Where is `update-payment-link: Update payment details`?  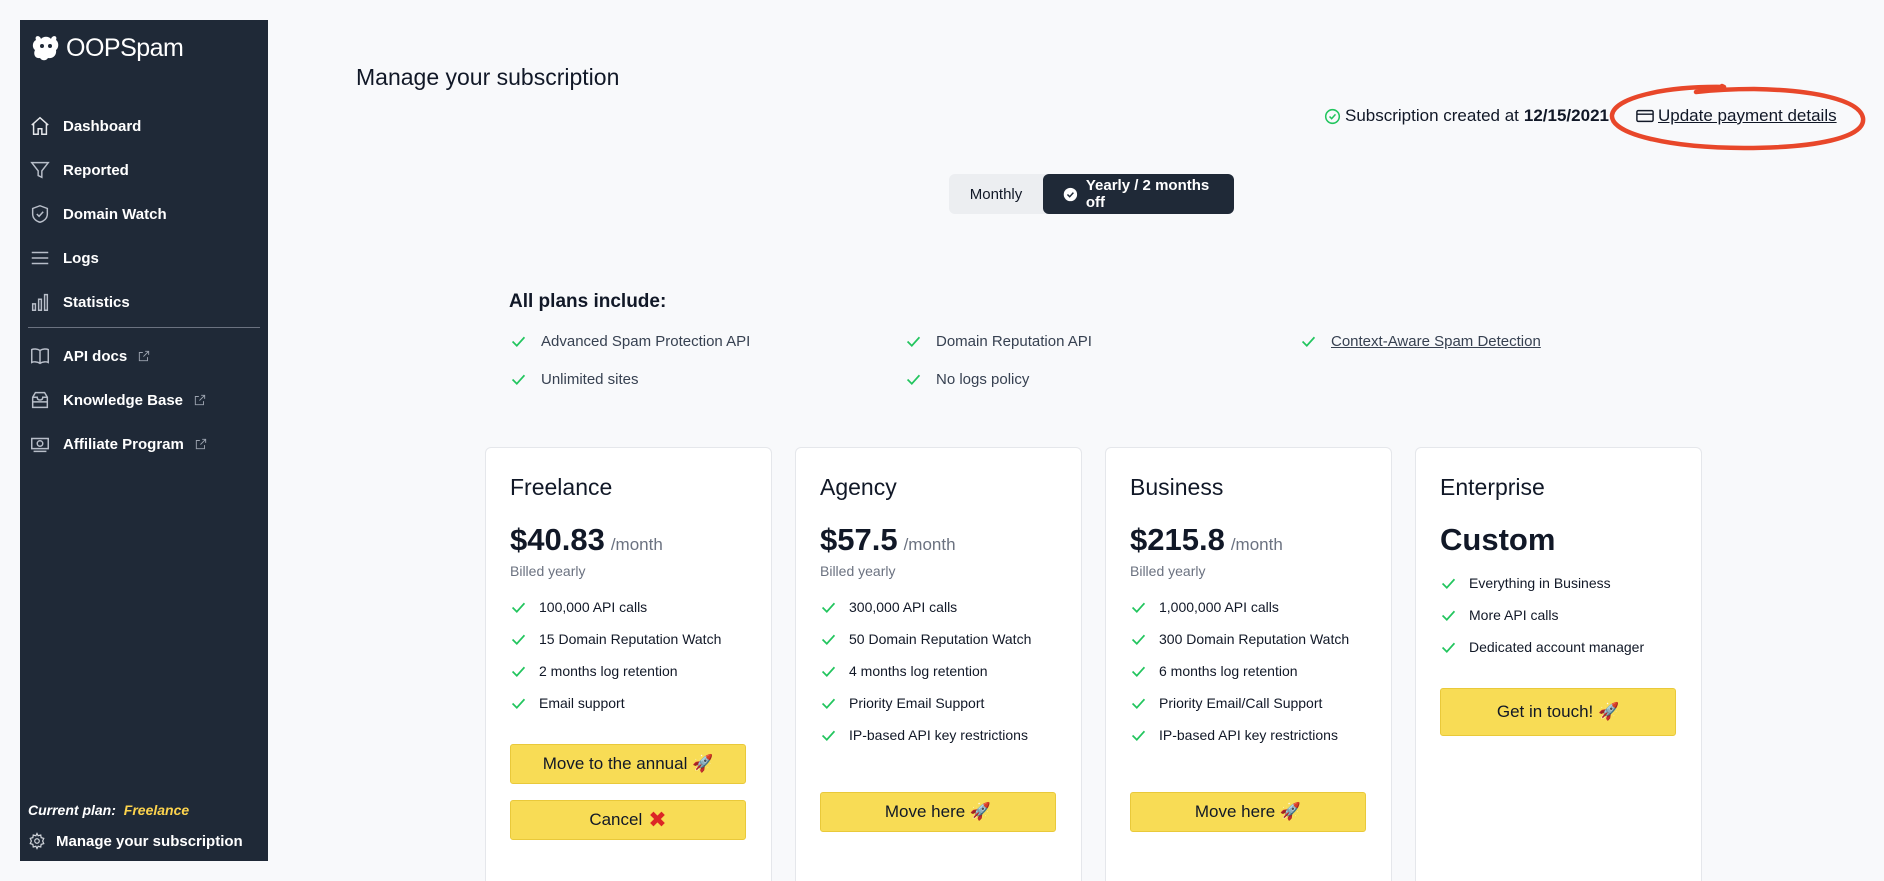
update-payment-link: Update payment details is located at coordinates (1736, 116).